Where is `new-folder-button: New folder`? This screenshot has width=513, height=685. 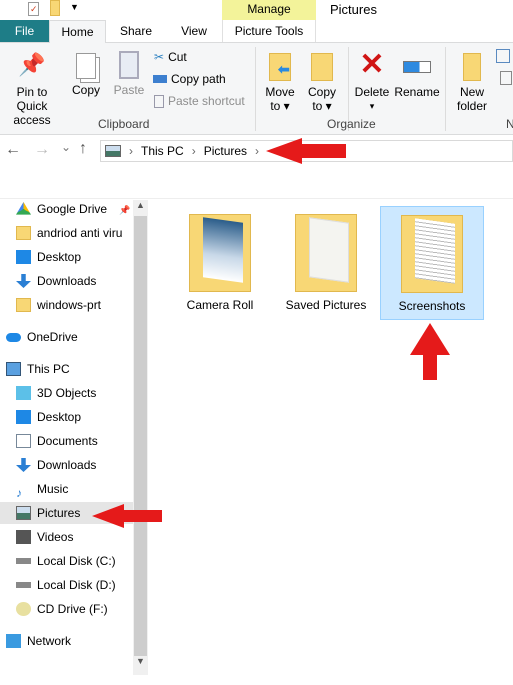
new-folder-button: New folder is located at coordinates (472, 81).